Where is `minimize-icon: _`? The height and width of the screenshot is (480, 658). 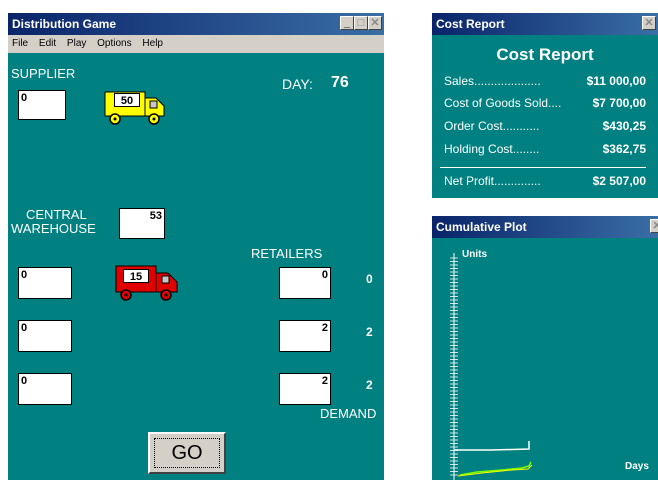
minimize-icon: _ is located at coordinates (347, 23).